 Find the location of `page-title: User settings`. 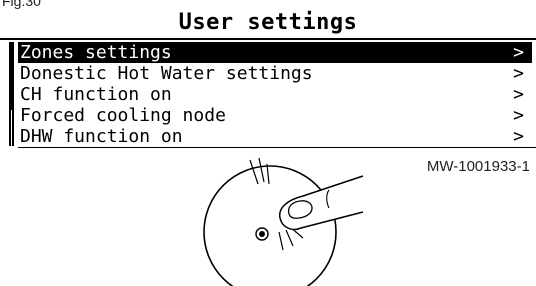

page-title: User settings is located at coordinates (268, 22).